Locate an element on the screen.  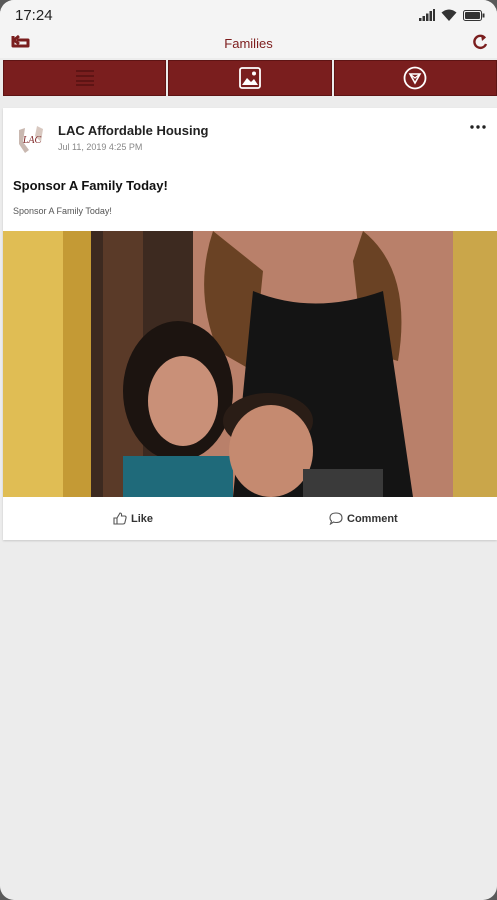
status-time: 17:24 is located at coordinates (34, 15).